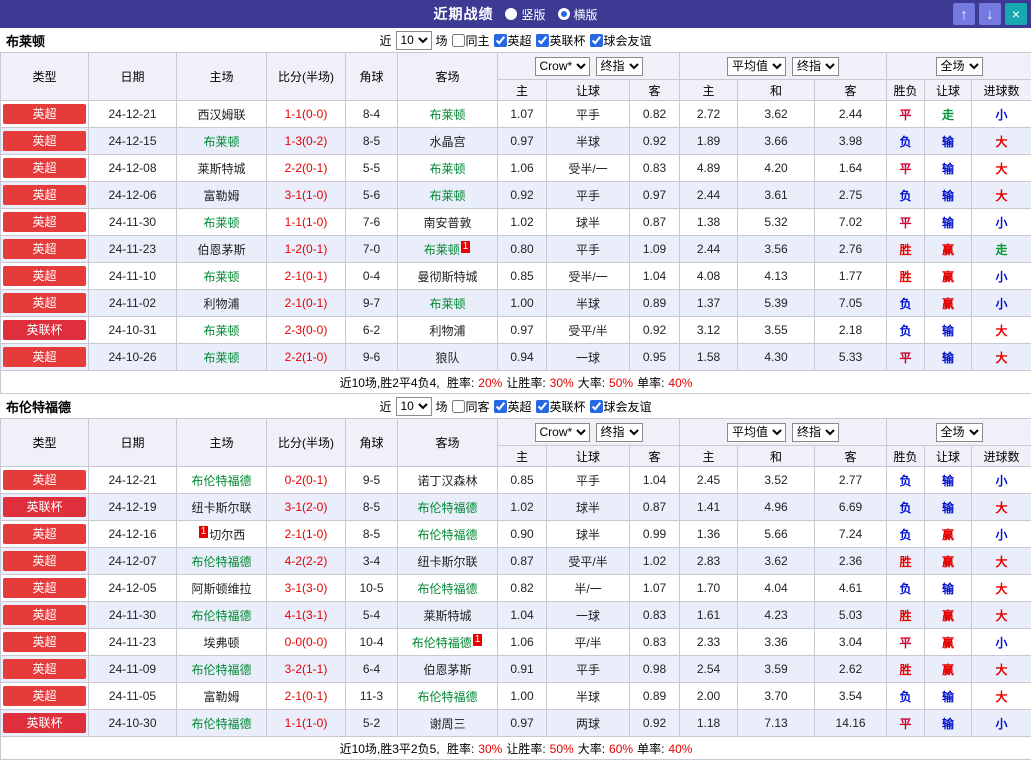  I want to click on europe-home-odds: 1.36, so click(709, 534).